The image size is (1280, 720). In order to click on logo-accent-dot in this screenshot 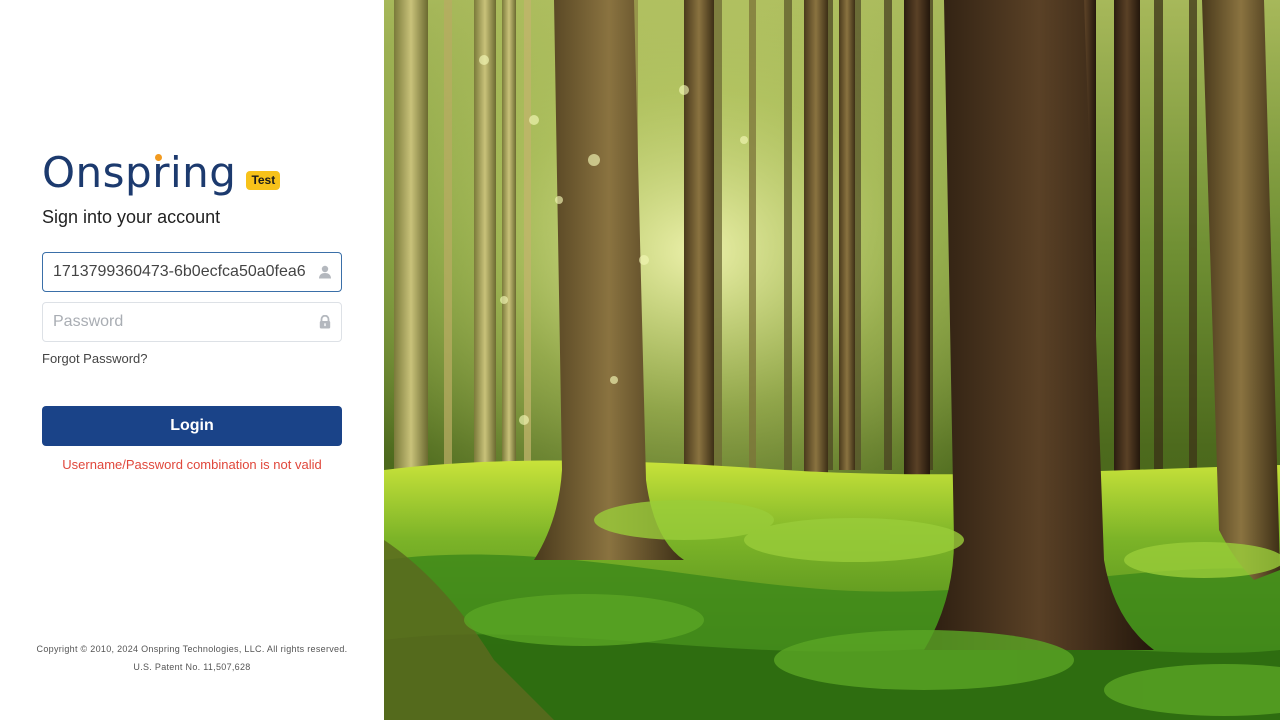, I will do `click(158, 157)`.